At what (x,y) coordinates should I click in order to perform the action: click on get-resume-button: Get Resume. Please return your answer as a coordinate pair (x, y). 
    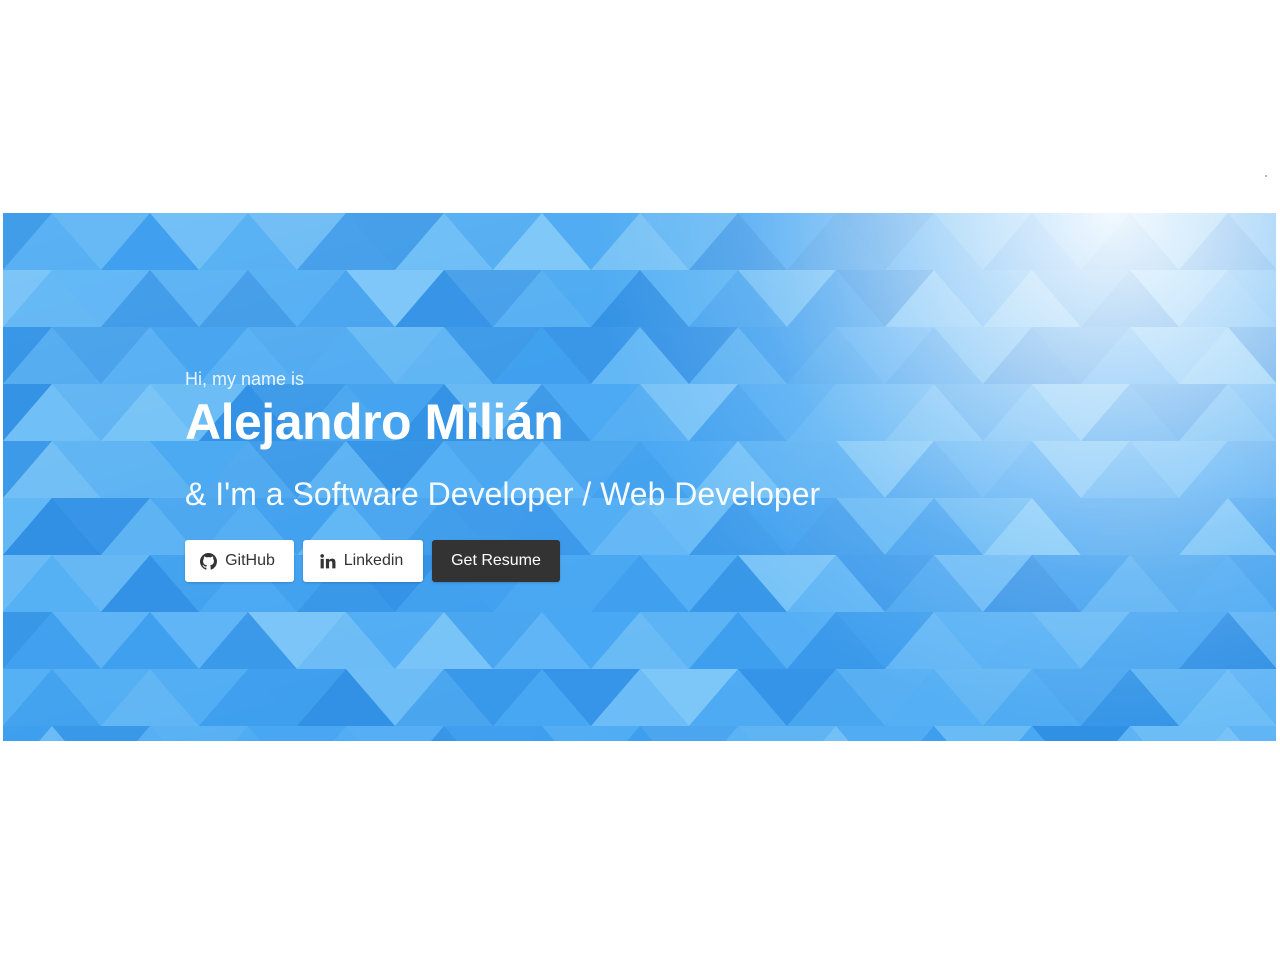
    Looking at the image, I should click on (496, 561).